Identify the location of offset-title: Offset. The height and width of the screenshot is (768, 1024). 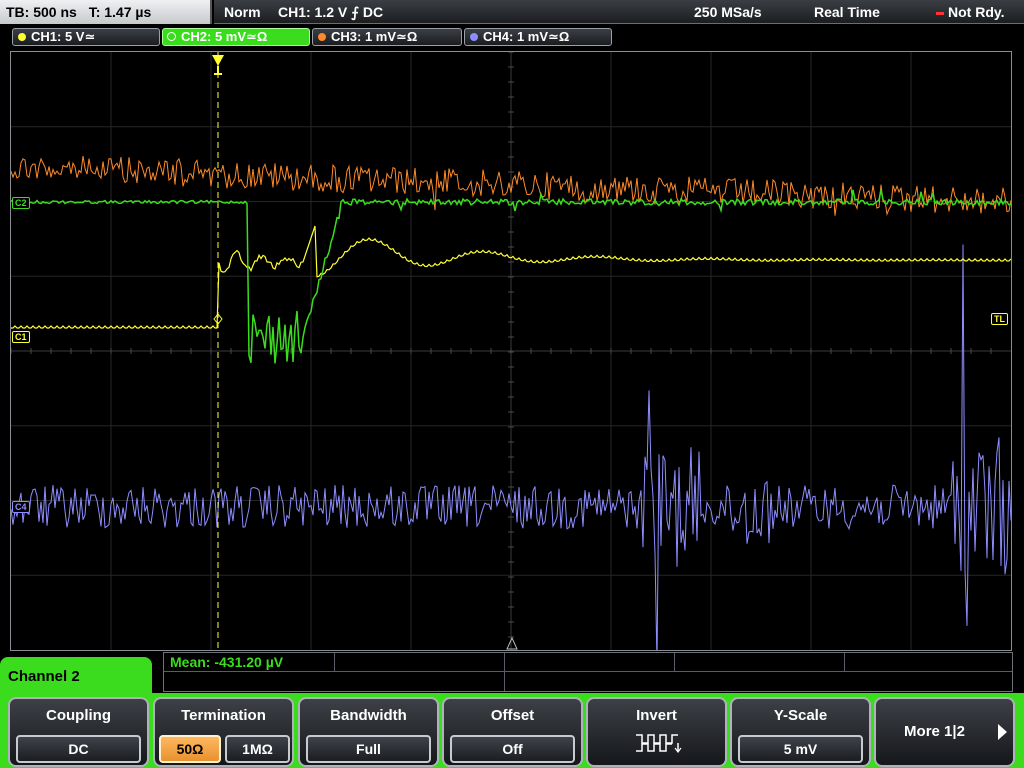
(512, 715).